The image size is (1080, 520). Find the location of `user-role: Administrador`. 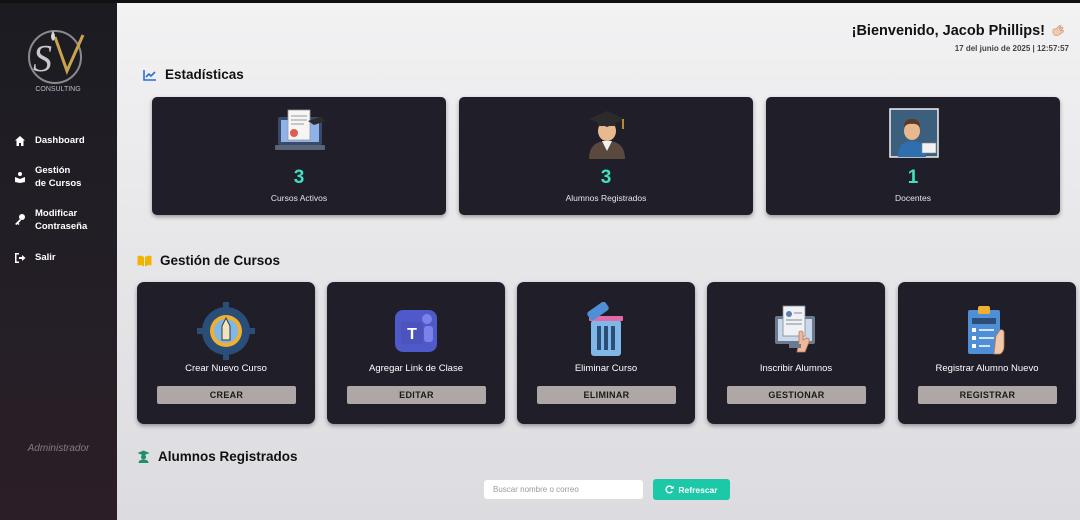

user-role: Administrador is located at coordinates (58, 448).